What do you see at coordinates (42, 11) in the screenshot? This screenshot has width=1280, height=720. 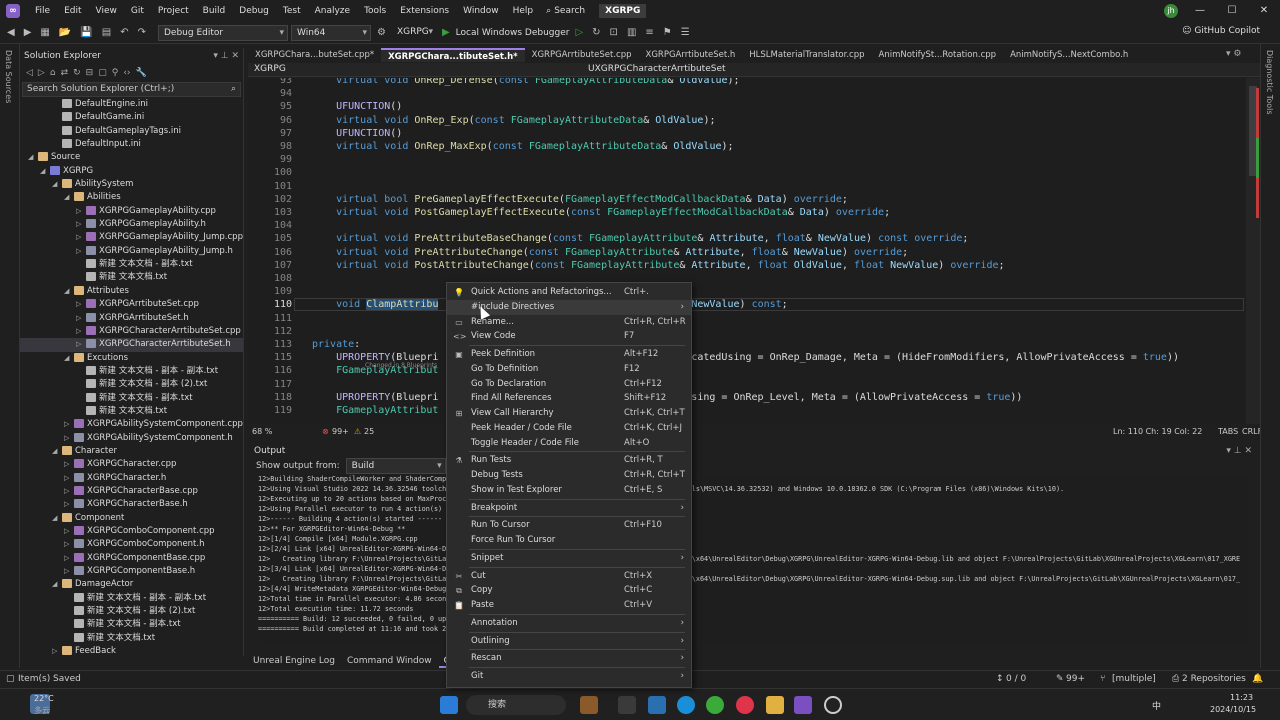 I see `menu-file: File` at bounding box center [42, 11].